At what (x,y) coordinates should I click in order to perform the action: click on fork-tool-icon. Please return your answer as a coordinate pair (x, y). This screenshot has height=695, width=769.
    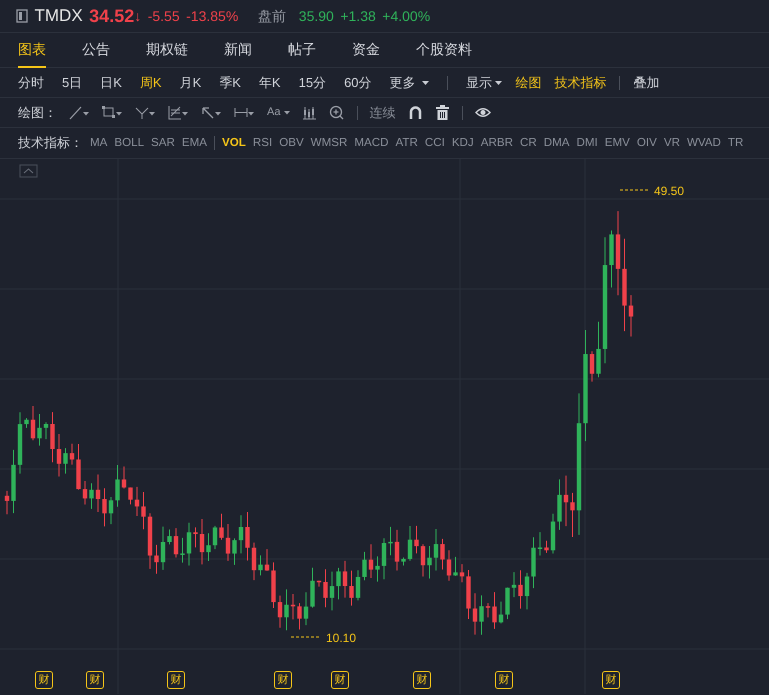
    Looking at the image, I should click on (145, 112).